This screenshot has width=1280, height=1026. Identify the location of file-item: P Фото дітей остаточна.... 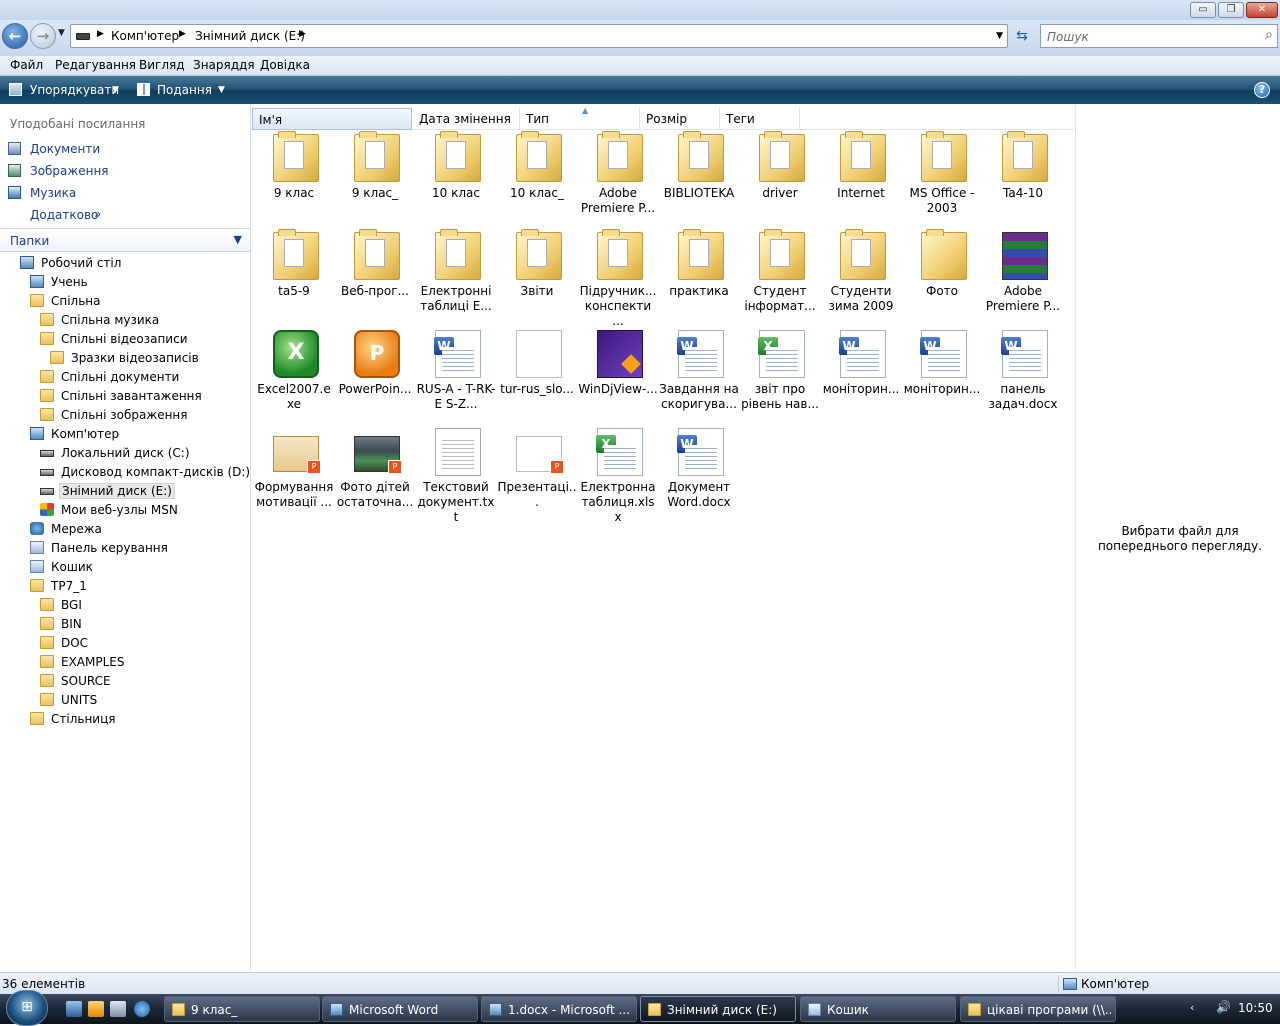
(375, 474).